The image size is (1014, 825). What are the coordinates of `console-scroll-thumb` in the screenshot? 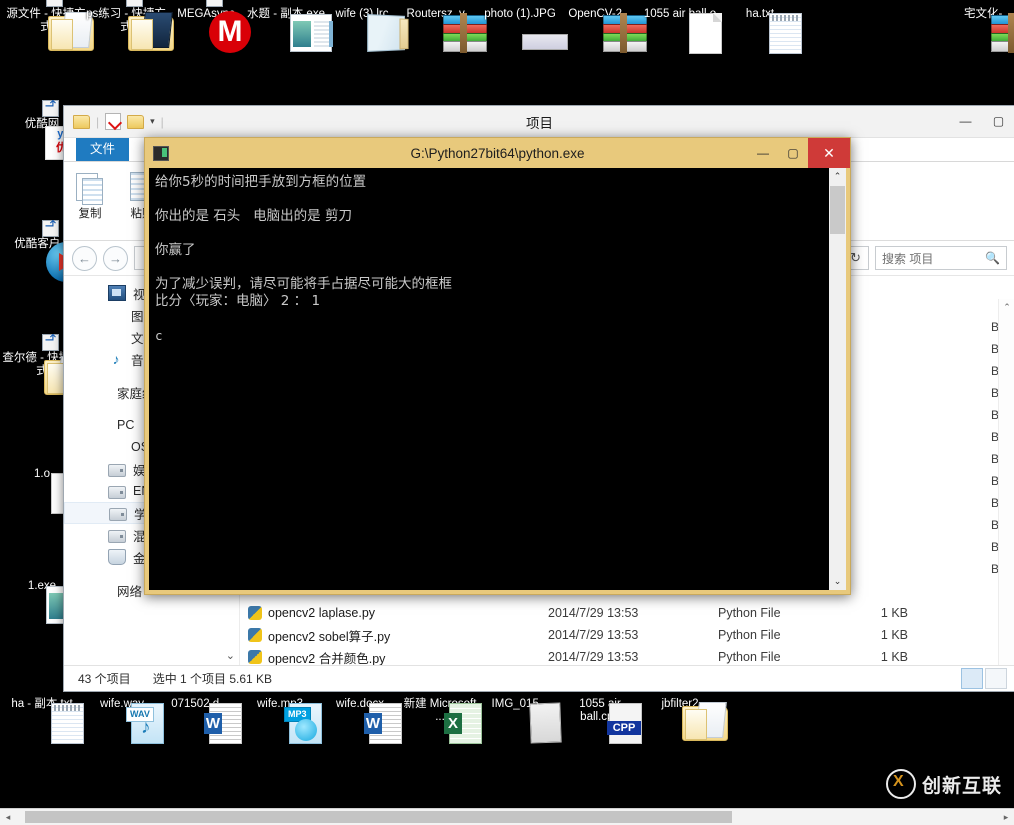 It's located at (837, 210).